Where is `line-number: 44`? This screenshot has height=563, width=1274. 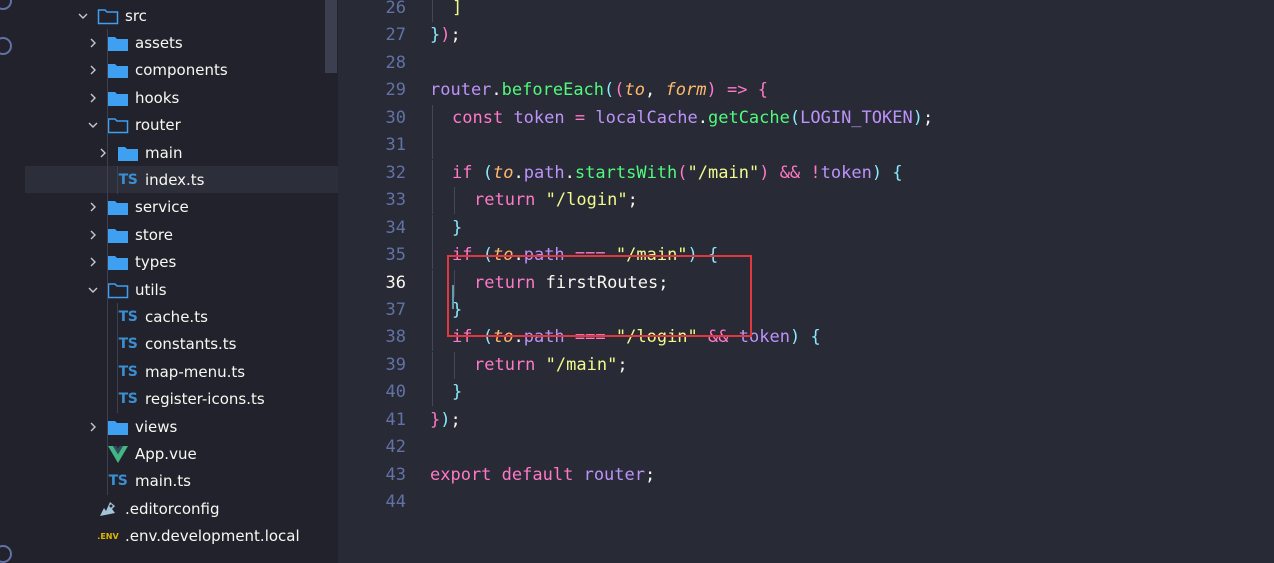 line-number: 44 is located at coordinates (395, 502).